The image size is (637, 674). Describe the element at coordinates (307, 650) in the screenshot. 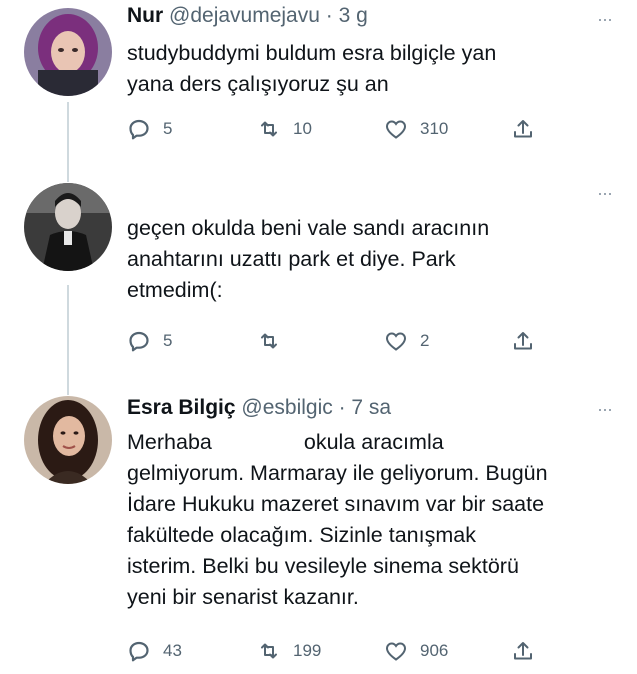

I see `retweet-count: 199` at that location.